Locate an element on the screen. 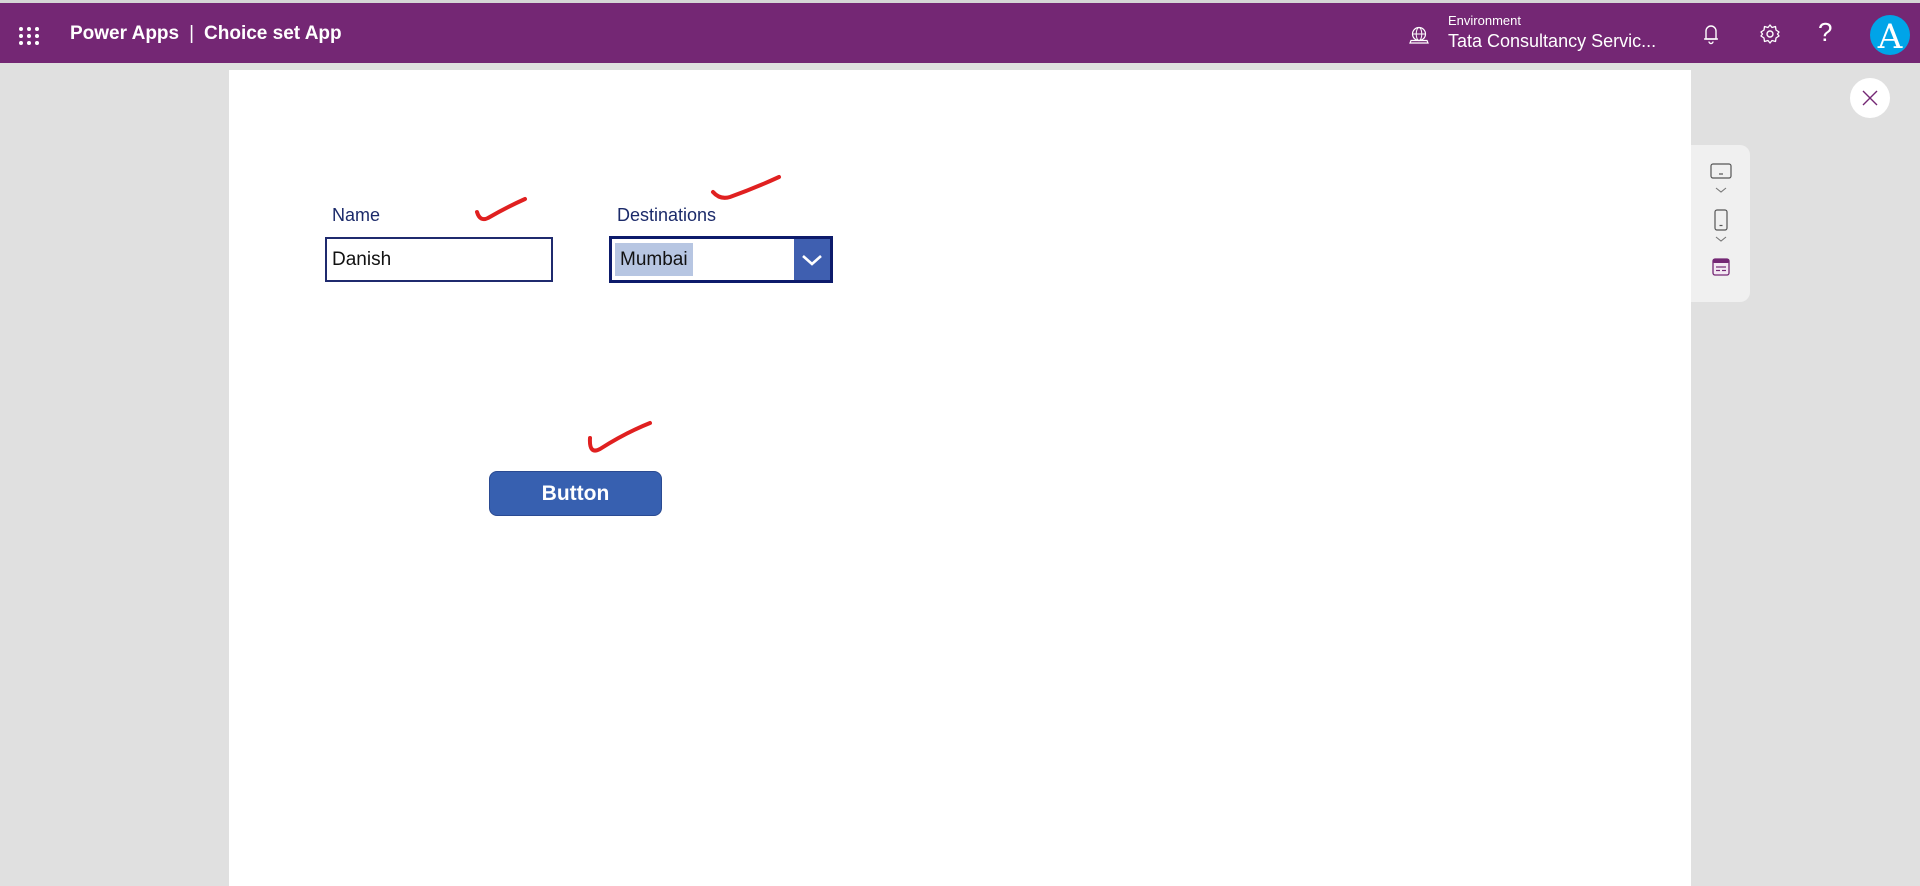 Image resolution: width=1920 pixels, height=886 pixels. layout-side-panel is located at coordinates (1720, 223).